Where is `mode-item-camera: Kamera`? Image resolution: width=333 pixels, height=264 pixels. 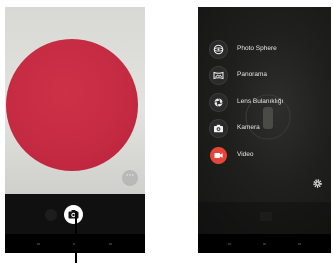
mode-item-camera: Kamera is located at coordinates (261, 128).